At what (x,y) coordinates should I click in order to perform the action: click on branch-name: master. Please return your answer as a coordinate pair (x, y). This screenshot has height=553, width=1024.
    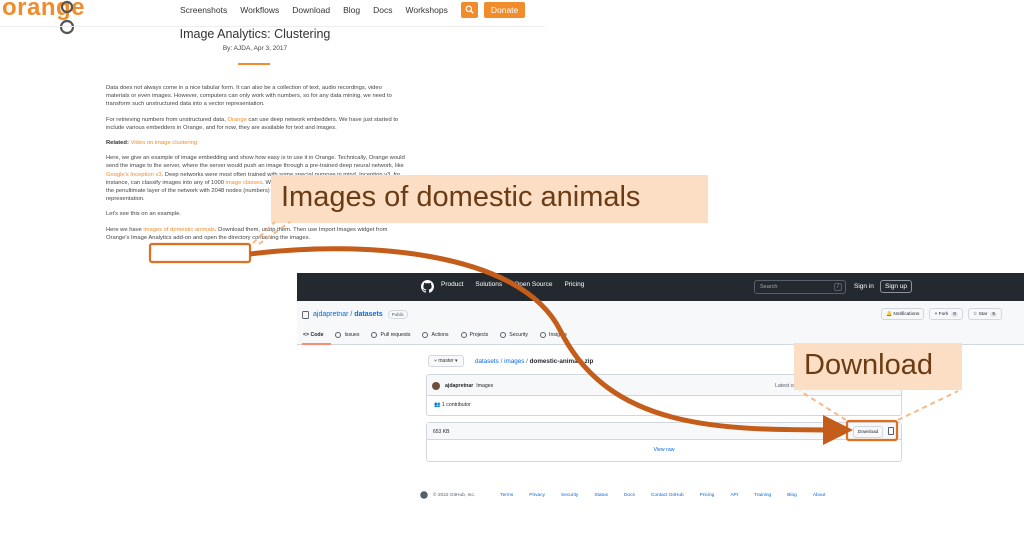
    Looking at the image, I should click on (446, 361).